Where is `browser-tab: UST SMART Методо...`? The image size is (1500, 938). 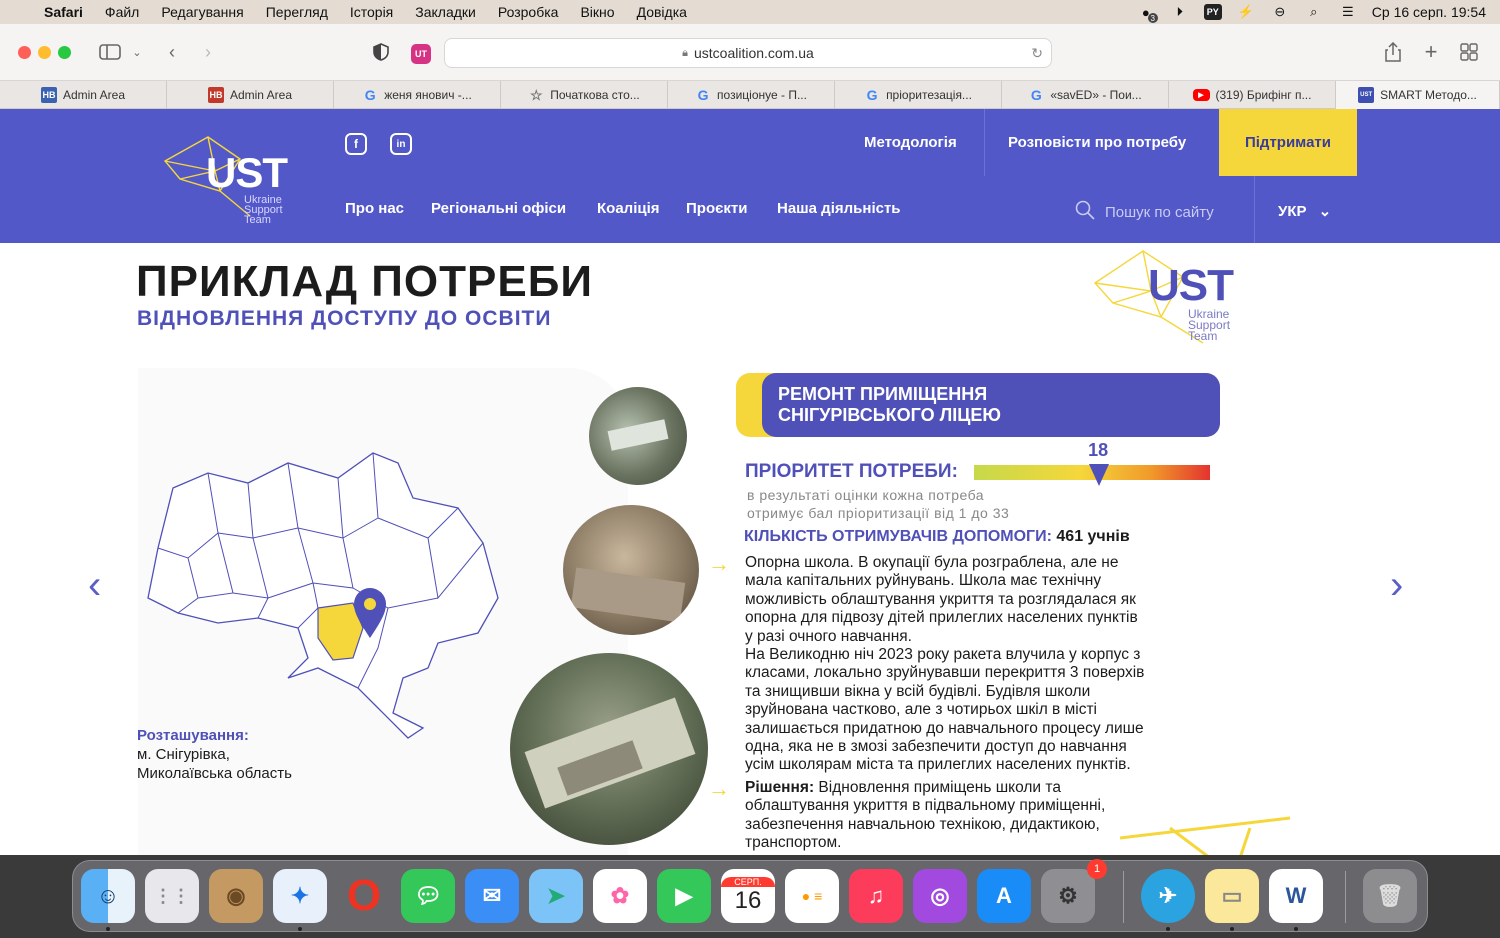
browser-tab: UST SMART Методо... is located at coordinates (1418, 95).